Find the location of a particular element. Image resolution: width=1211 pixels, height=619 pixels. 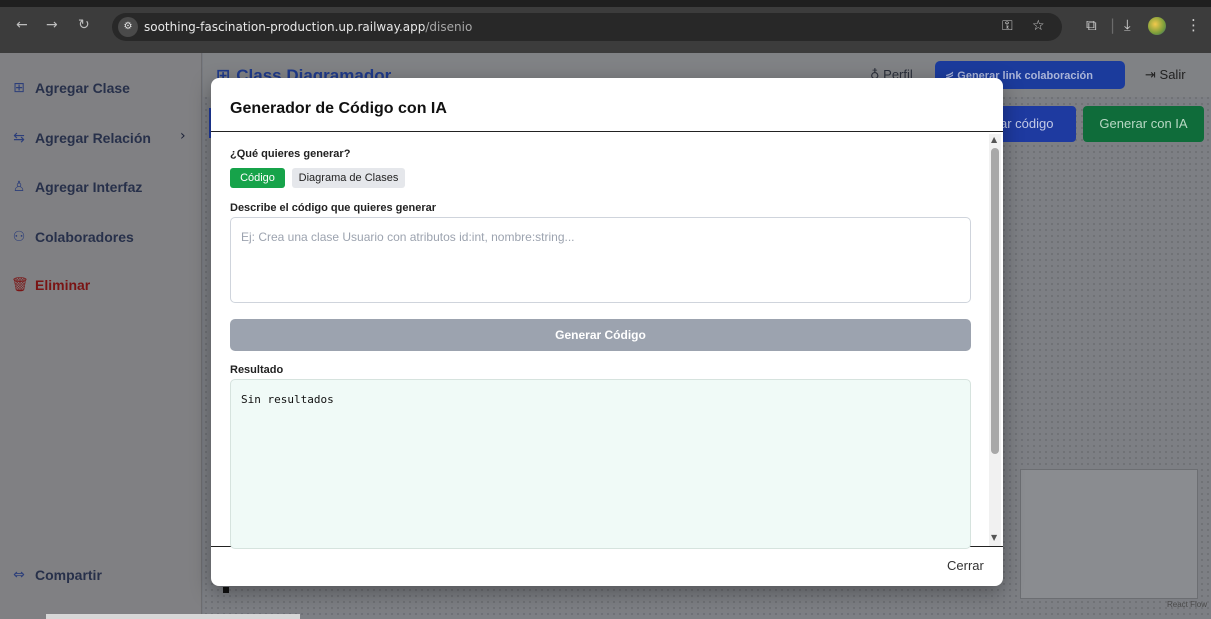

menu-kebab-icon: ⋮ is located at coordinates (1193, 25).